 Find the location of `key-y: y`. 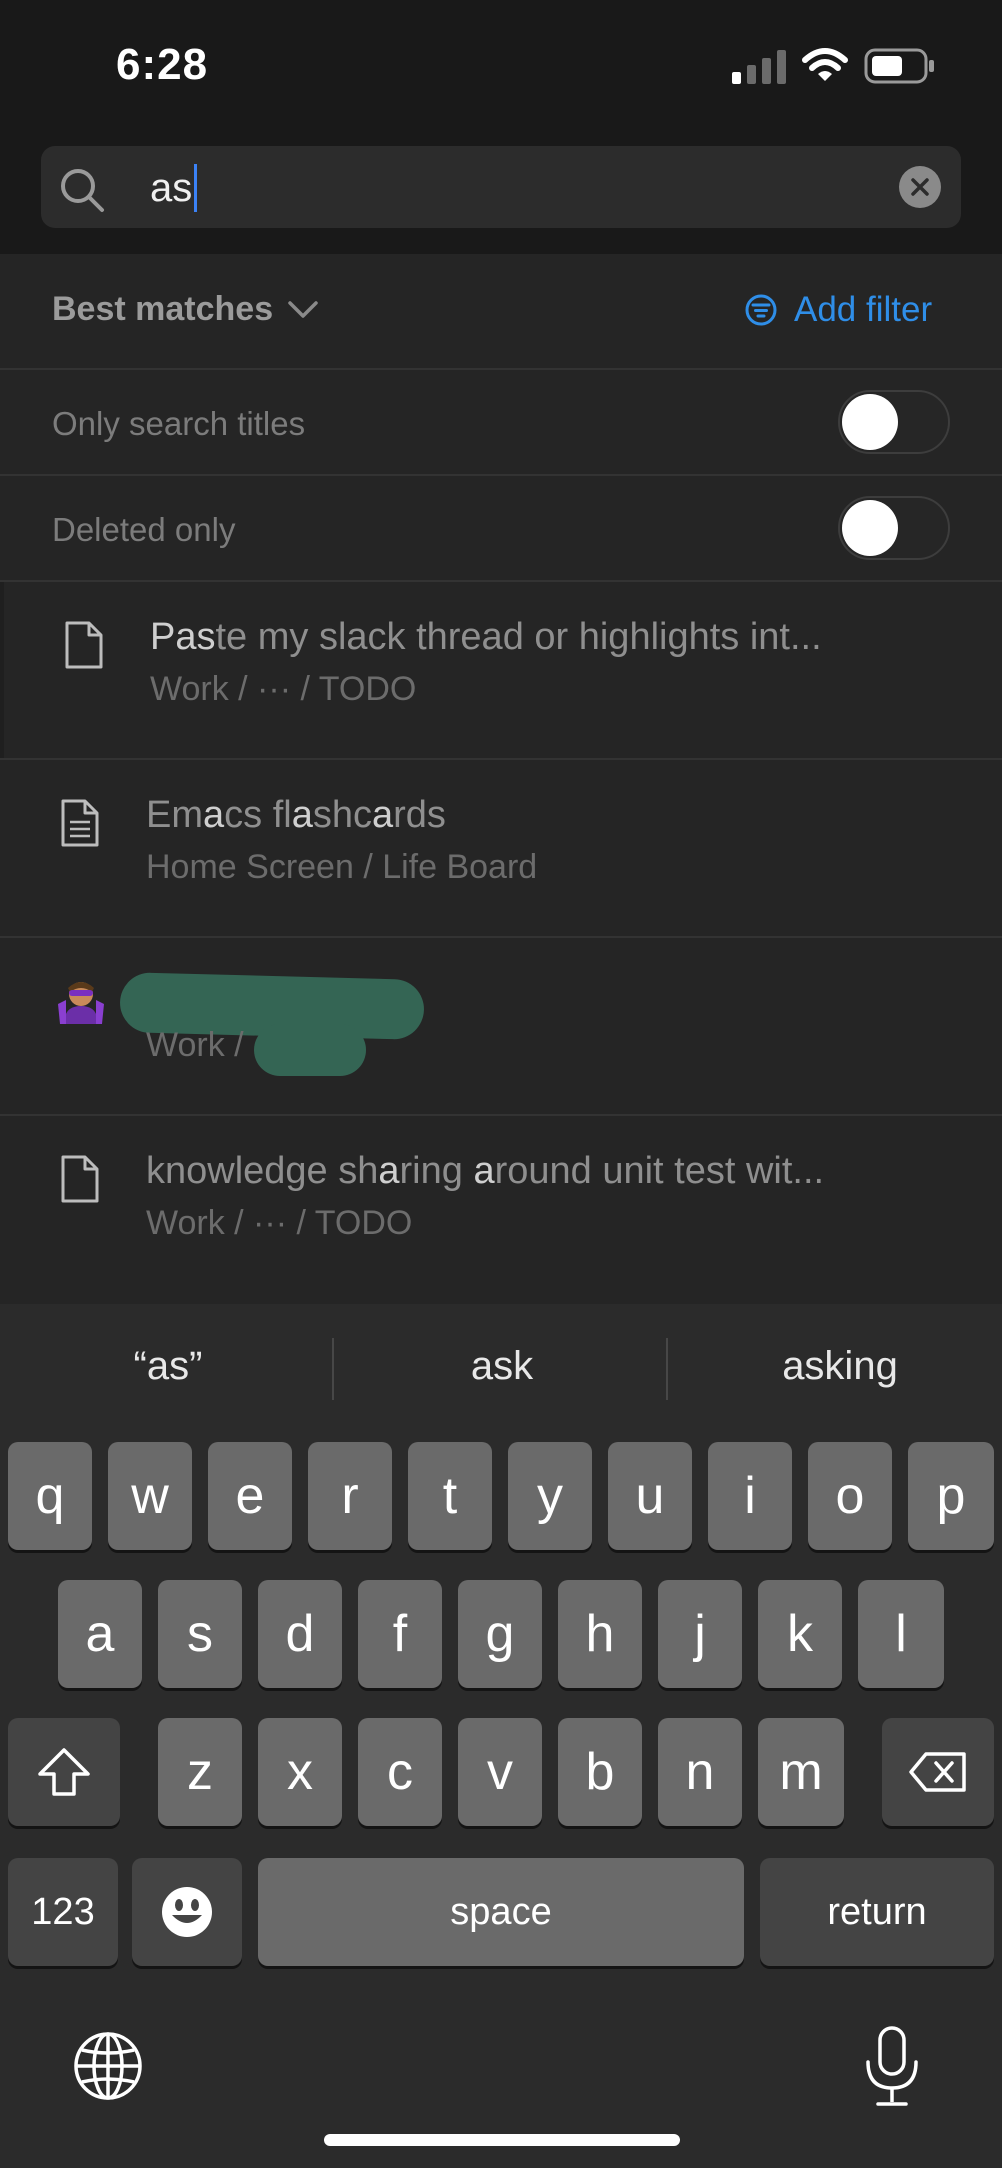

key-y: y is located at coordinates (550, 1496).